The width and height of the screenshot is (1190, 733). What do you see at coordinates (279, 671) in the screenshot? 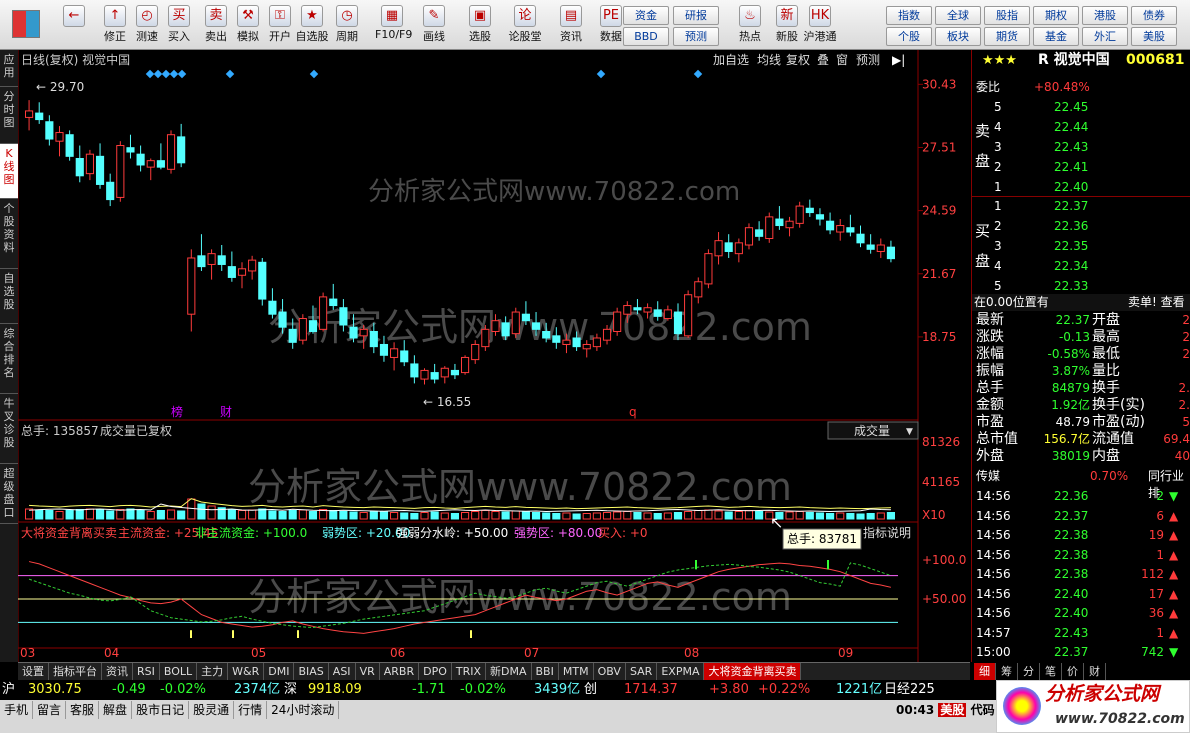
I see `indicator-tab: DMI` at bounding box center [279, 671].